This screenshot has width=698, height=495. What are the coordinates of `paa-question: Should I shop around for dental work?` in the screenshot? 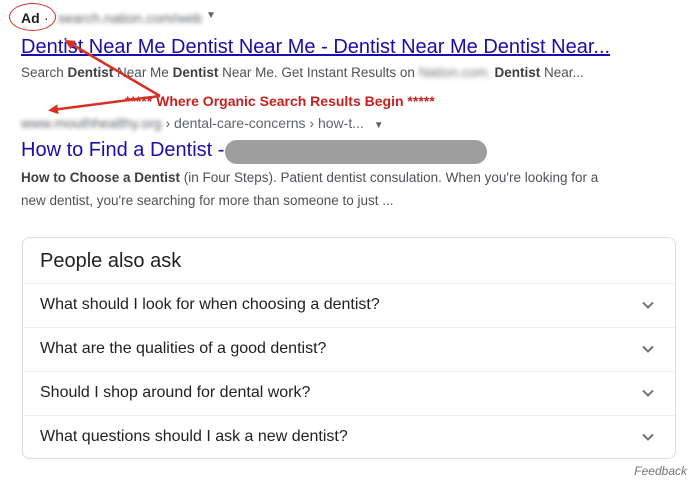 It's located at (175, 392).